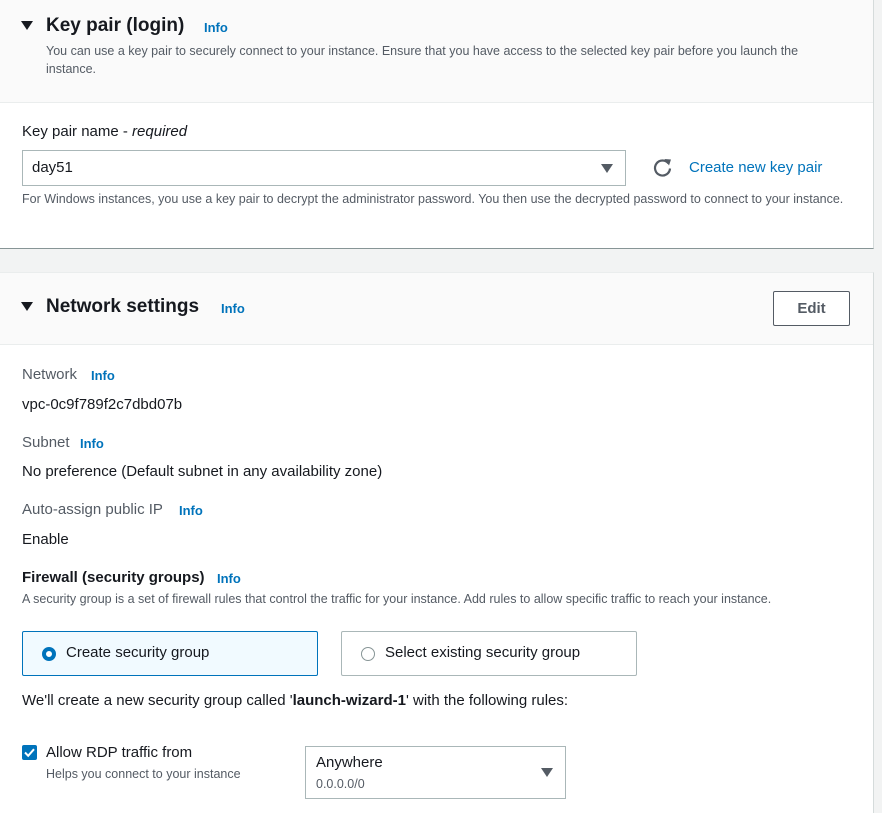 The height and width of the screenshot is (813, 882). I want to click on edit-button: Edit, so click(811, 308).